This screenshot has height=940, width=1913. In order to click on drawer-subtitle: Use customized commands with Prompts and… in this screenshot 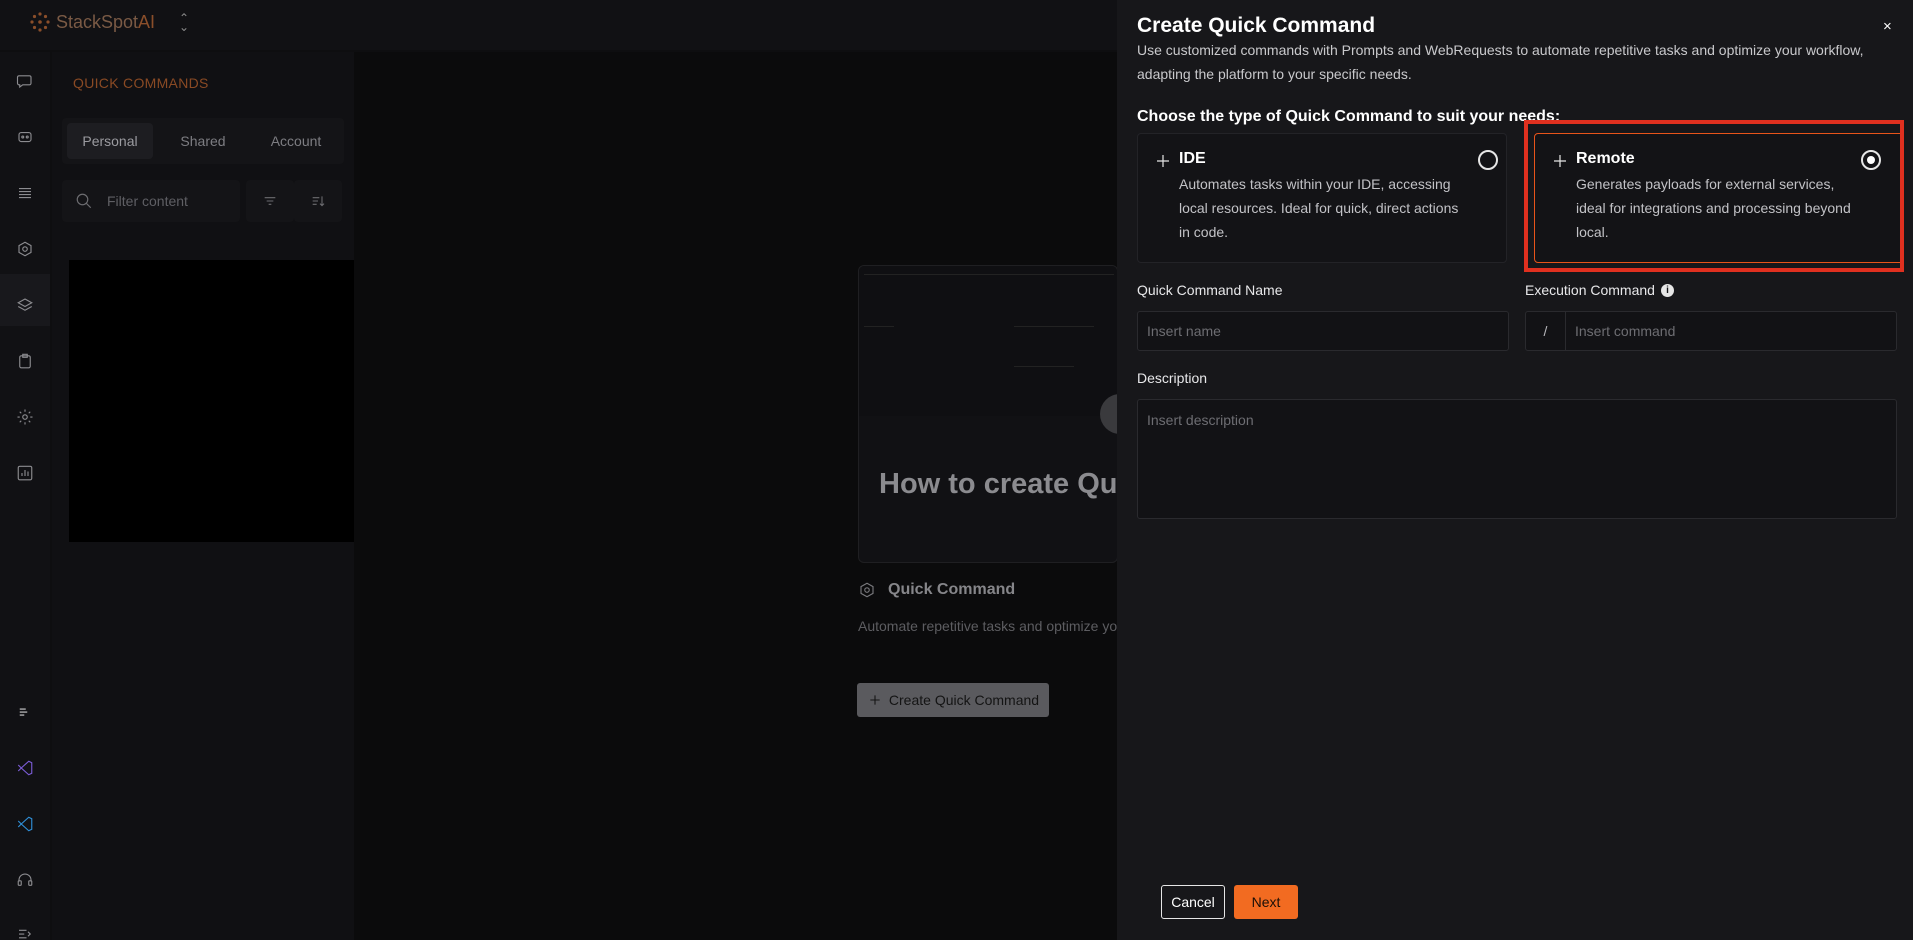, I will do `click(1500, 62)`.